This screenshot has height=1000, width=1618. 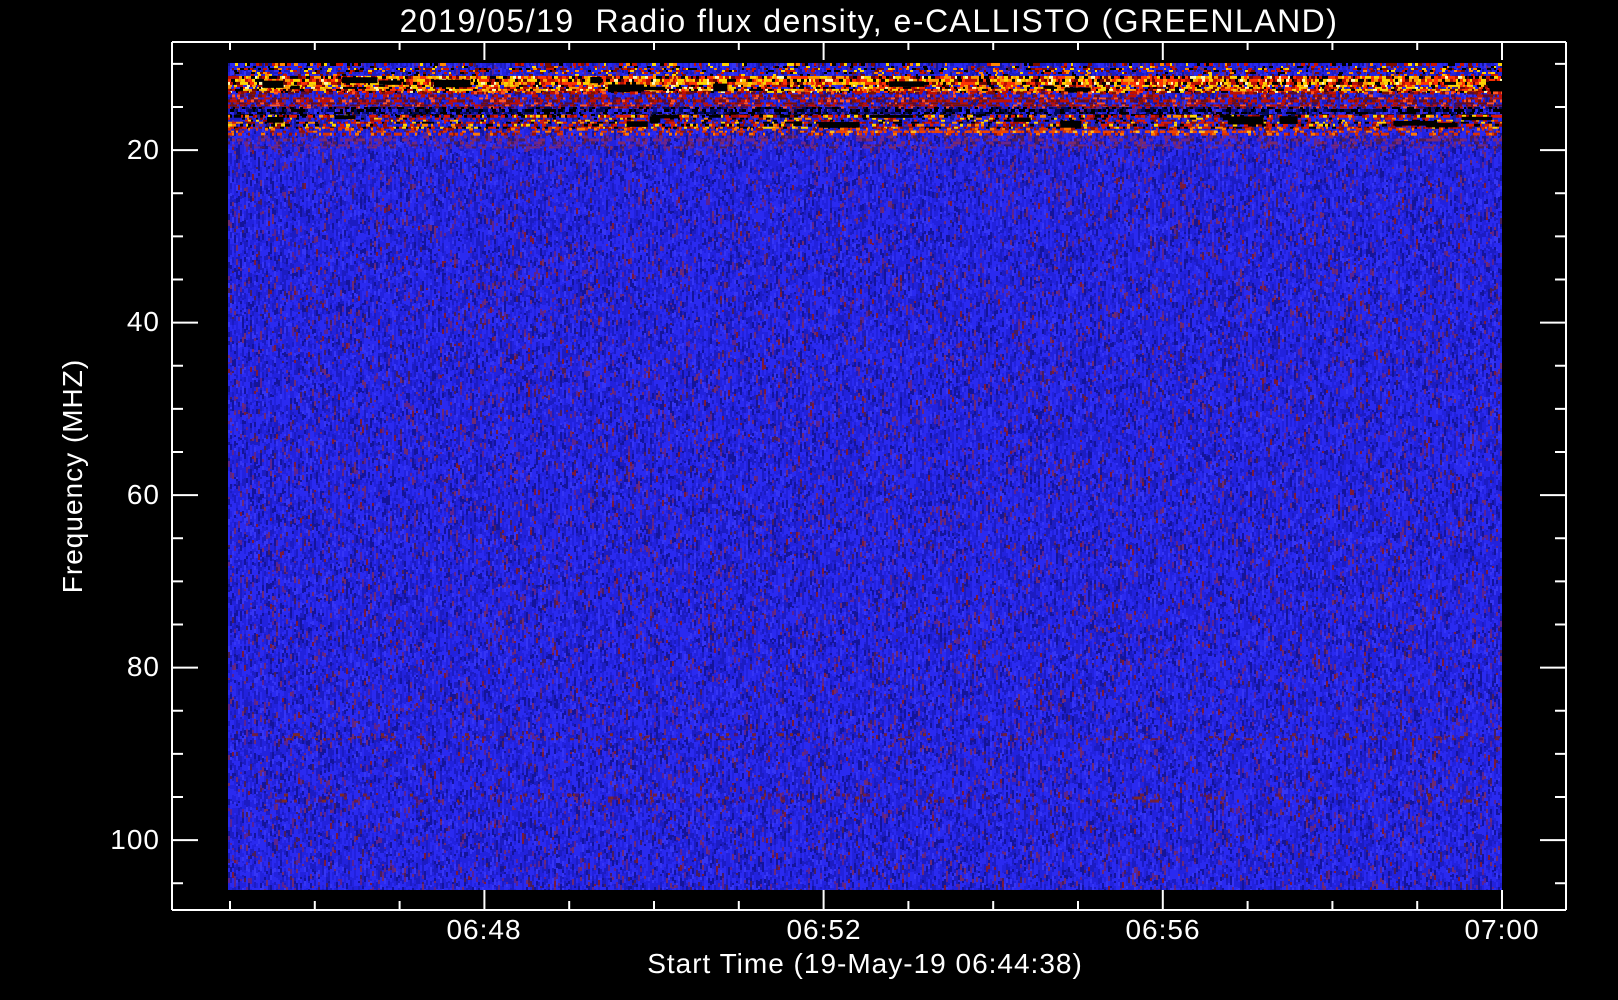 What do you see at coordinates (143, 149) in the screenshot?
I see `y-tick-label-20: 20` at bounding box center [143, 149].